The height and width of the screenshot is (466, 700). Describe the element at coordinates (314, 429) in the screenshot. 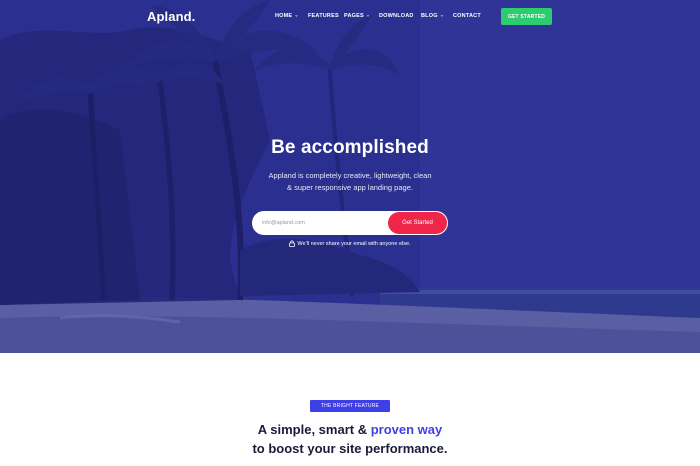

I see `feature-heading-part1: A simple, smart &` at that location.